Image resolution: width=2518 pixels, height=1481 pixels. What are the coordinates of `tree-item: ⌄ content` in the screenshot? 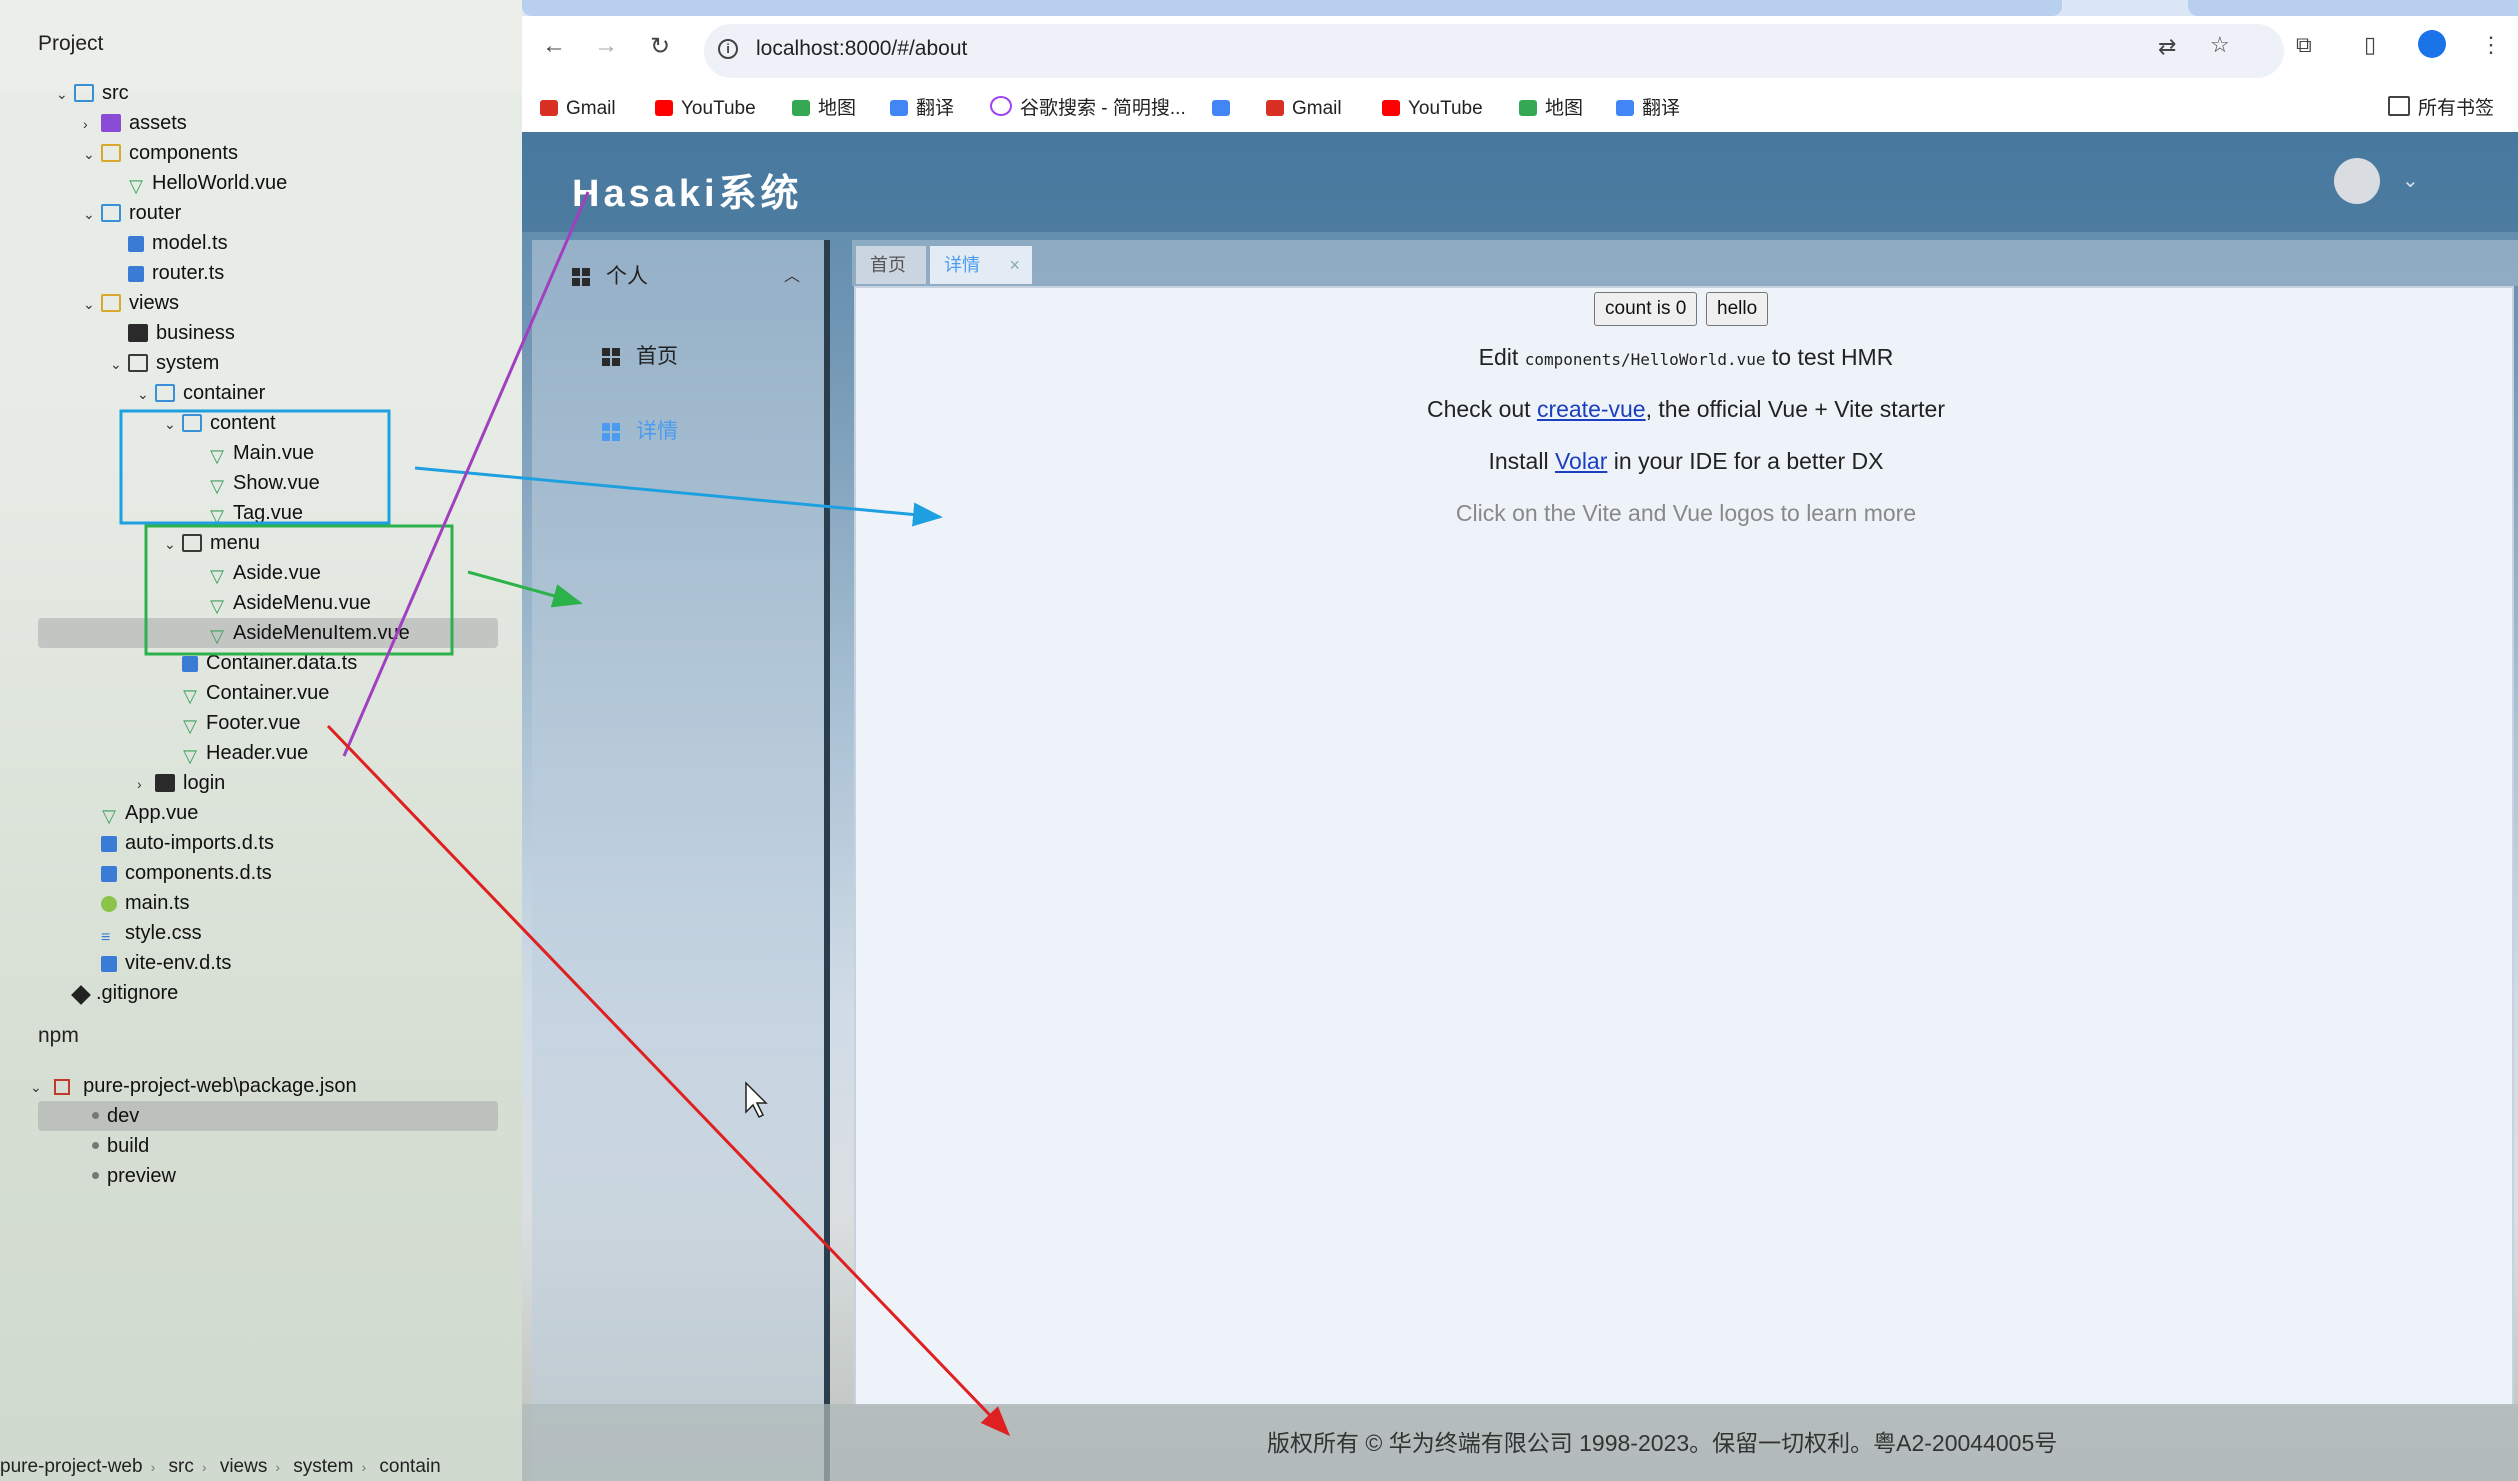 It's located at (220, 423).